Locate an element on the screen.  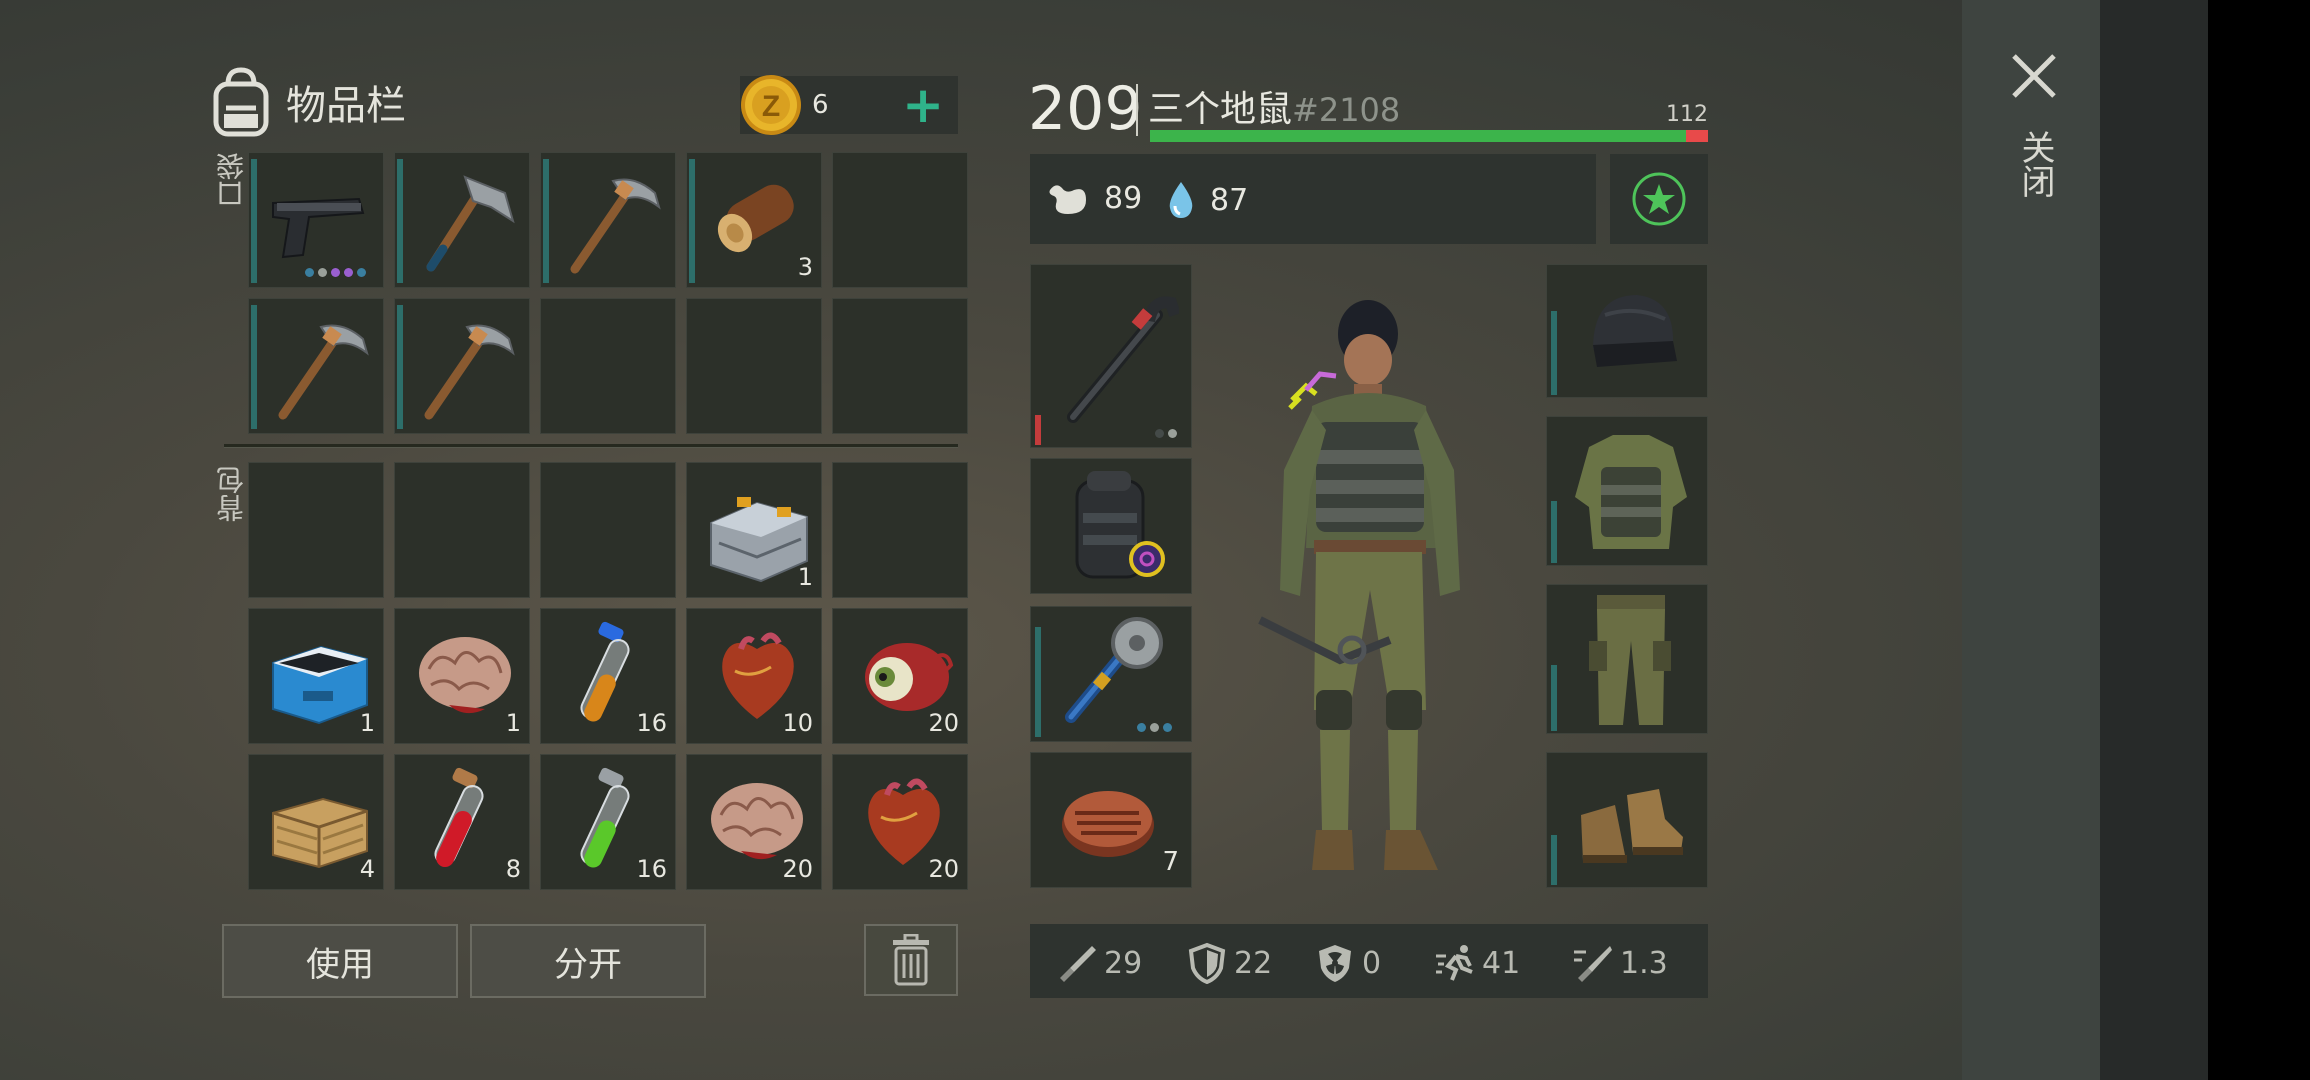
food-slot: 7 is located at coordinates (1111, 820).